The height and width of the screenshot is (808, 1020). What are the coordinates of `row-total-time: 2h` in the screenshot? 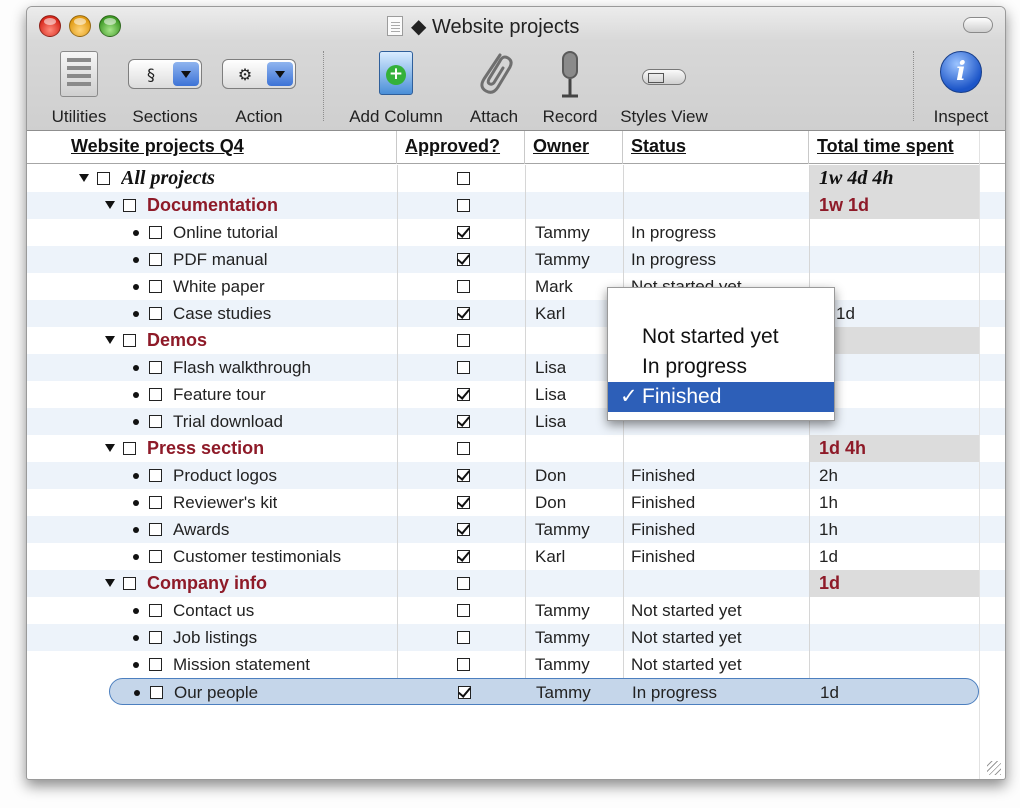 It's located at (828, 475).